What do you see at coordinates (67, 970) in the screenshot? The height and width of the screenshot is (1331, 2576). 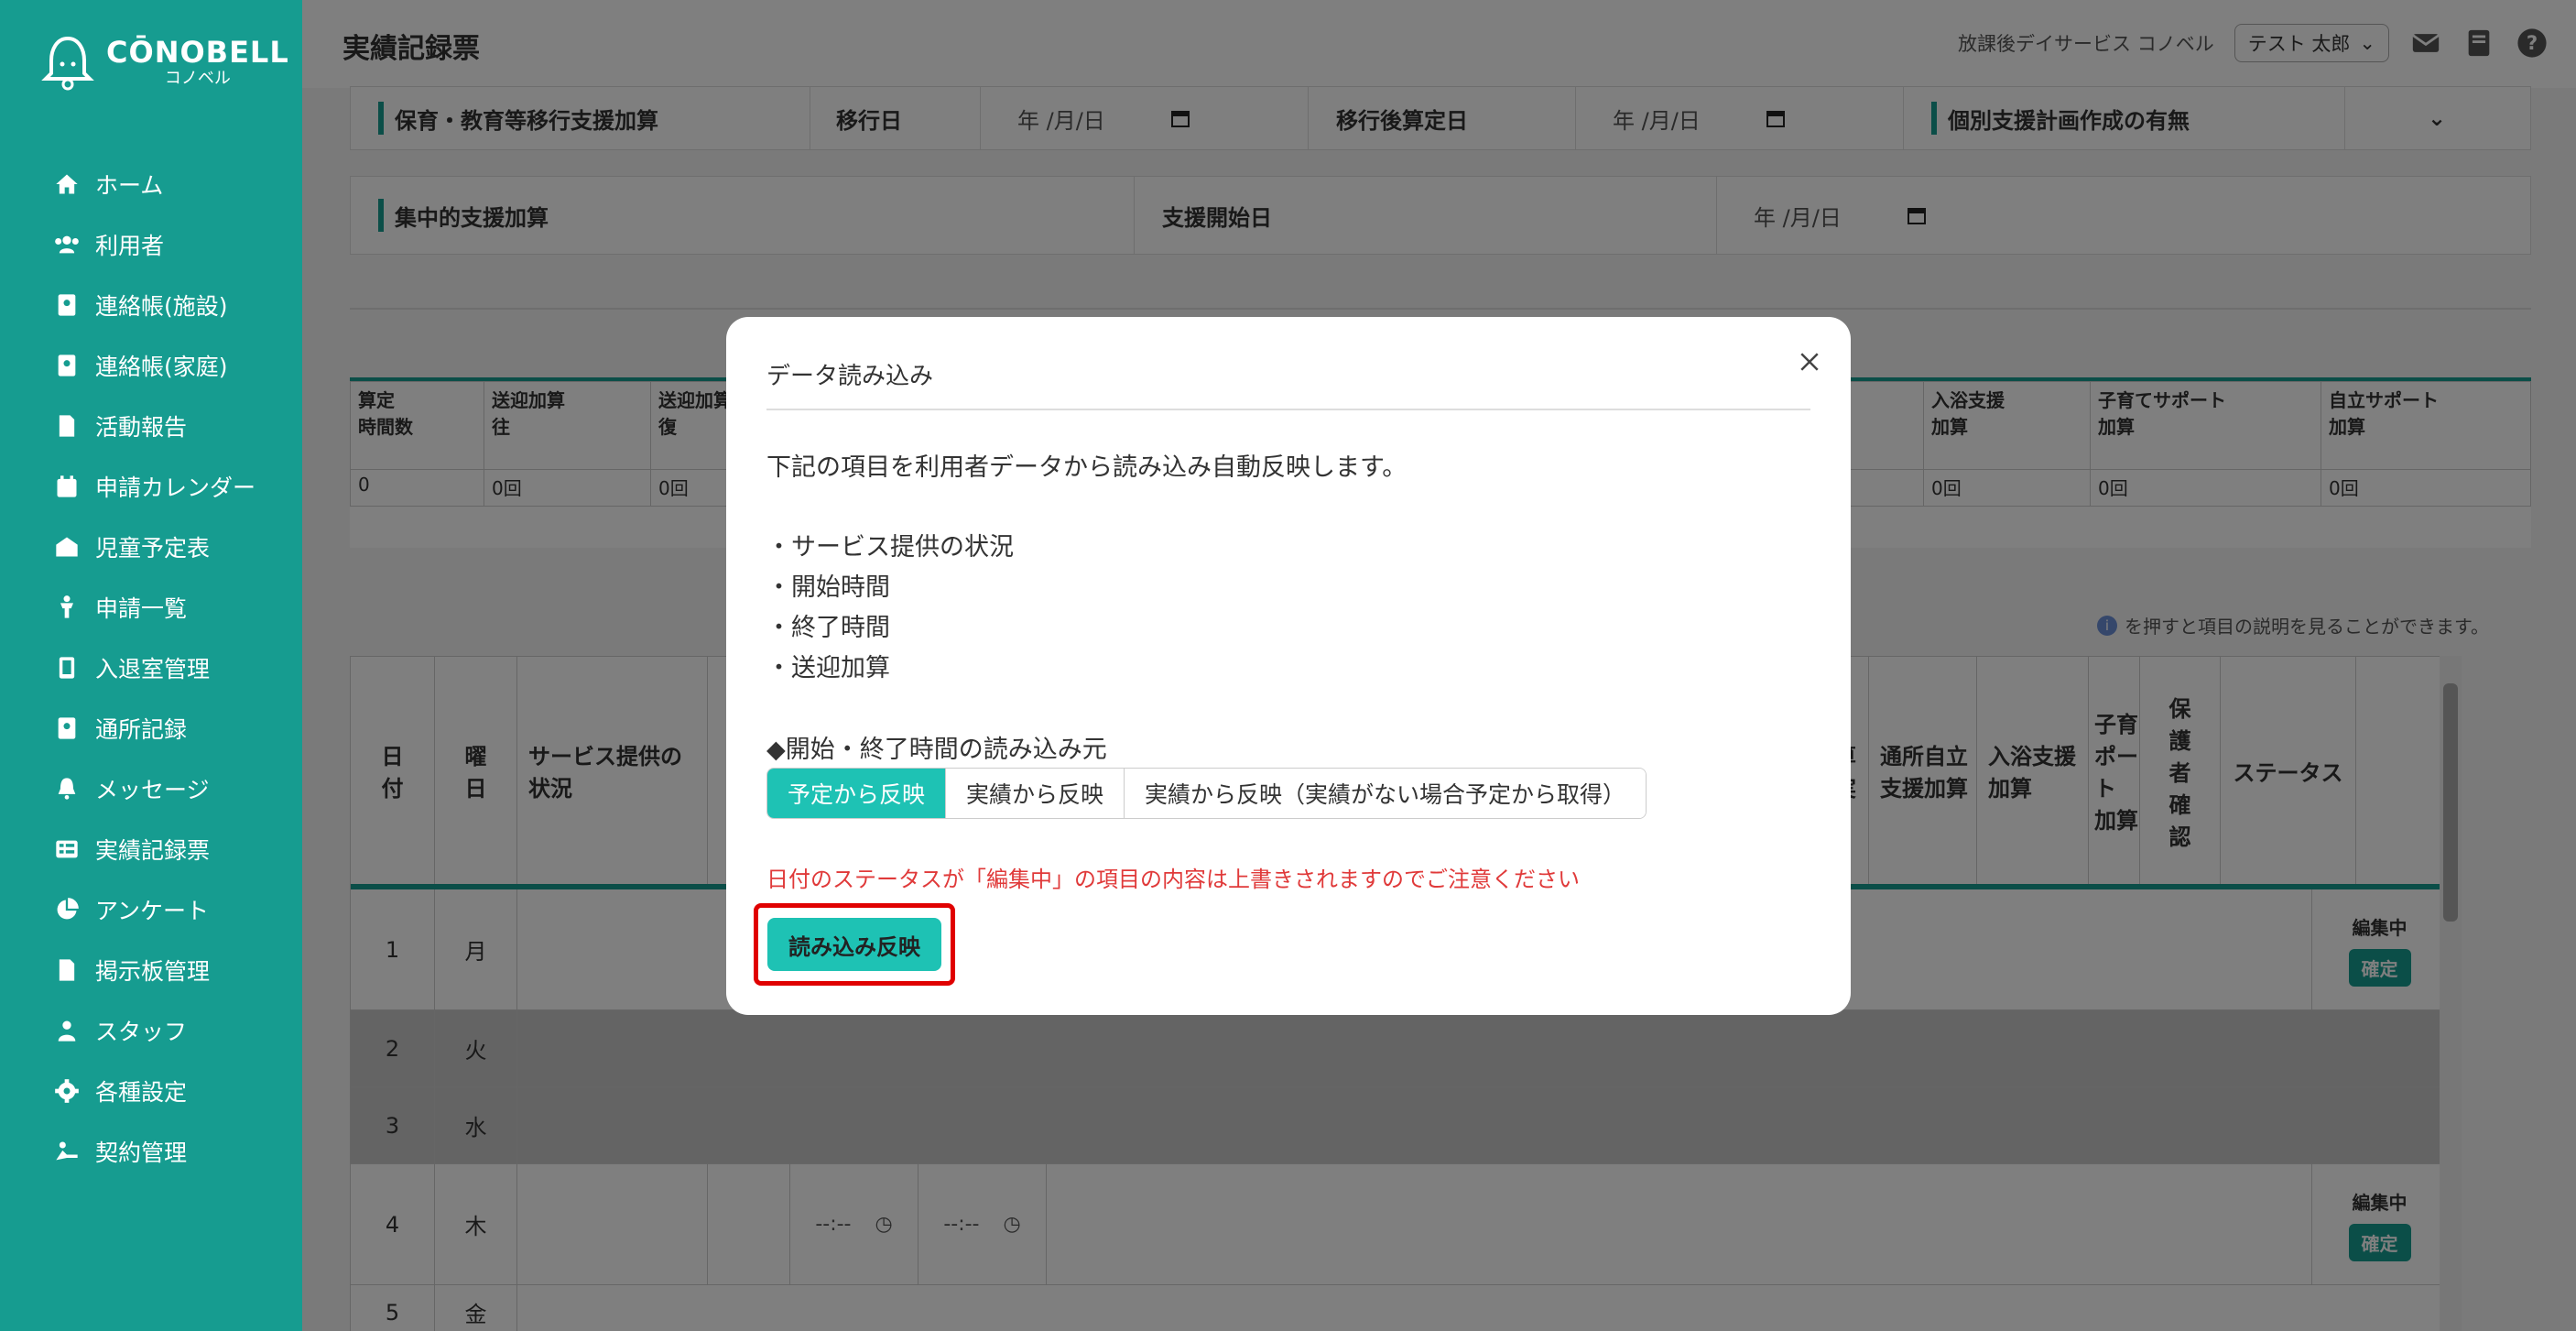 I see `board-icon` at bounding box center [67, 970].